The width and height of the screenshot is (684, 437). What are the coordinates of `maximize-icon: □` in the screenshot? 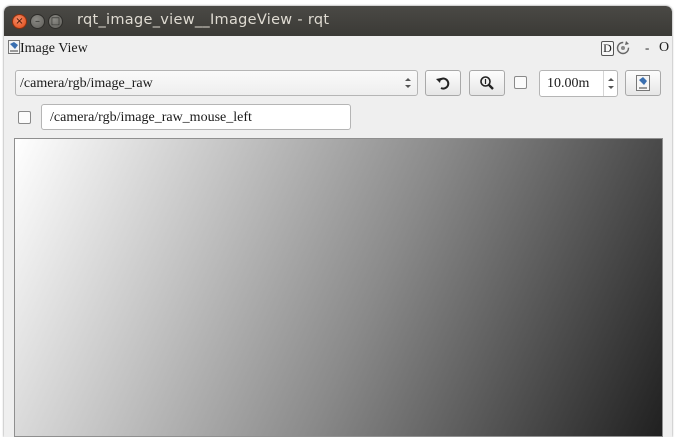 It's located at (55, 21).